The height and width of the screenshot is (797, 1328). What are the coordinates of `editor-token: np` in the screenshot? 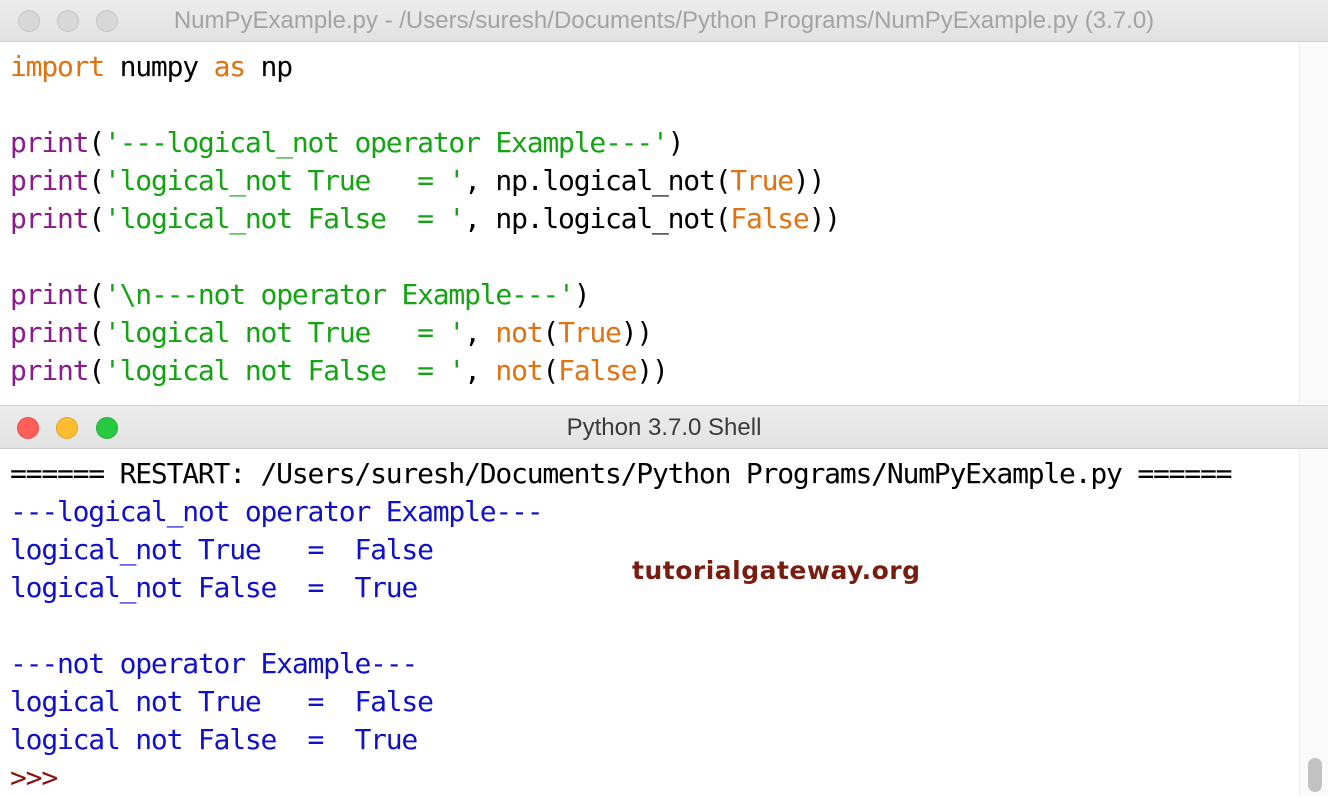 It's located at (269, 66).